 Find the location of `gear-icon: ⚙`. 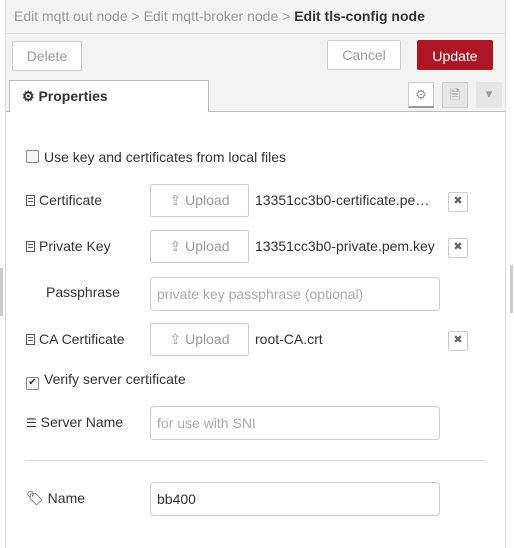

gear-icon: ⚙ is located at coordinates (28, 96).